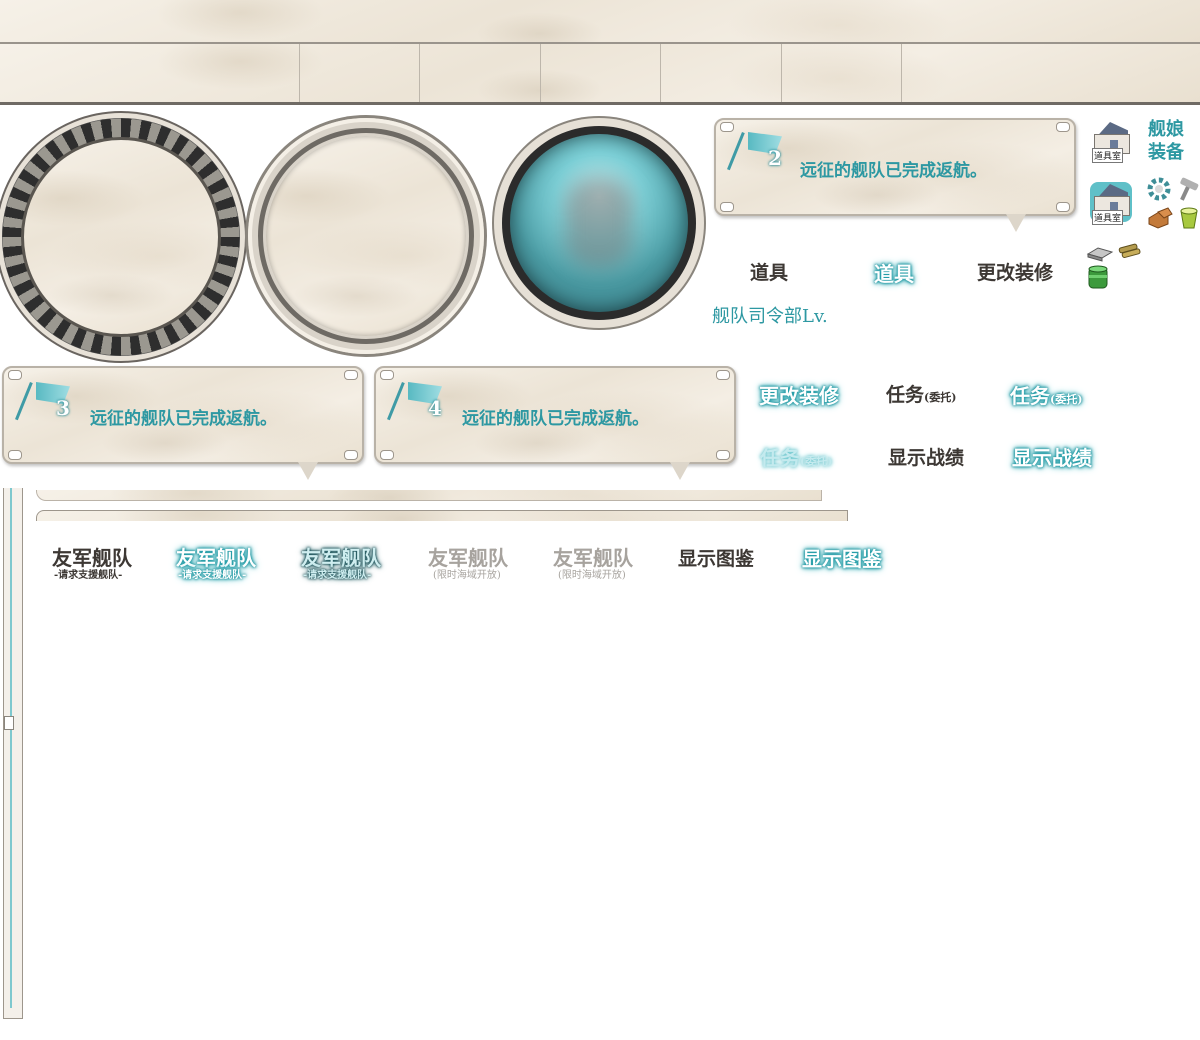 The image size is (1200, 1040). I want to click on quest-label-highlight: 任务(委托), so click(1046, 394).